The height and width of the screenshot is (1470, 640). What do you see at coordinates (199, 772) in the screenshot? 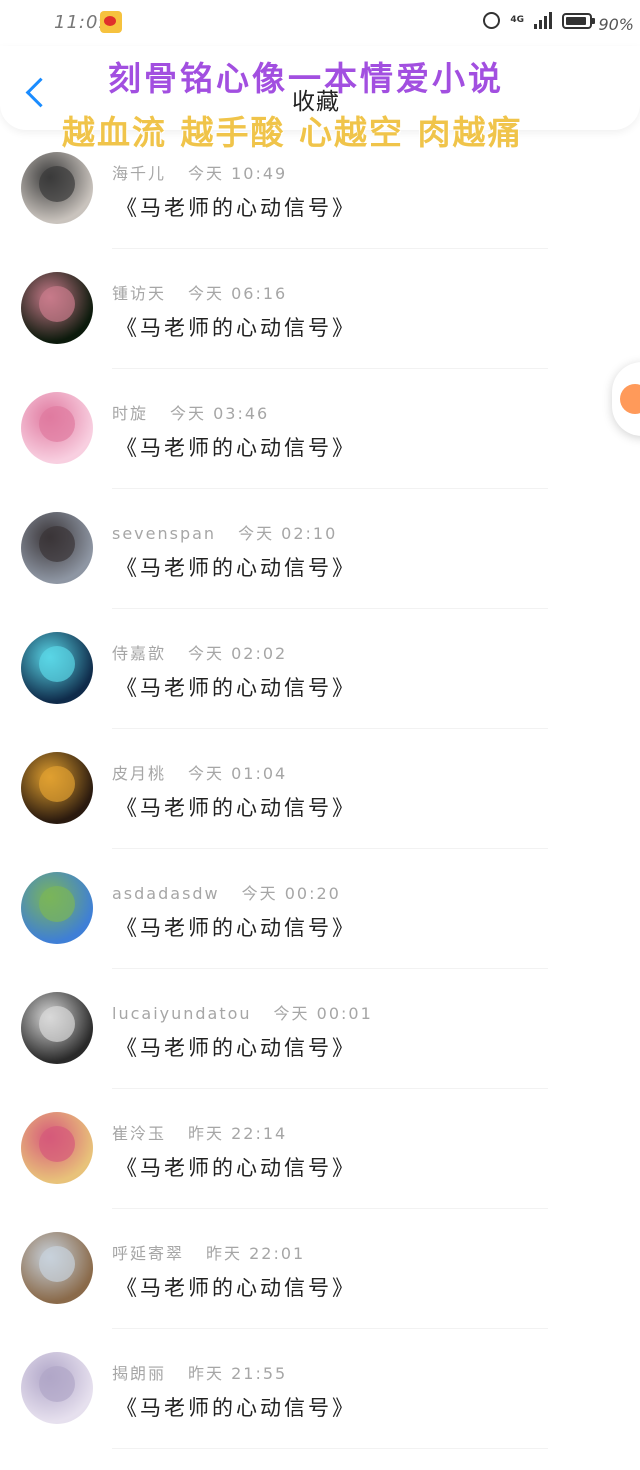
I see `item-meta: 皮月桃 今天 01:04` at bounding box center [199, 772].